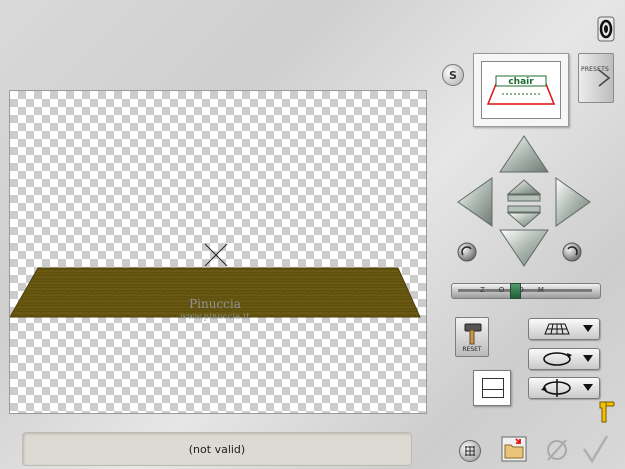  What do you see at coordinates (524, 190) in the screenshot?
I see `move-up-small-icon` at bounding box center [524, 190].